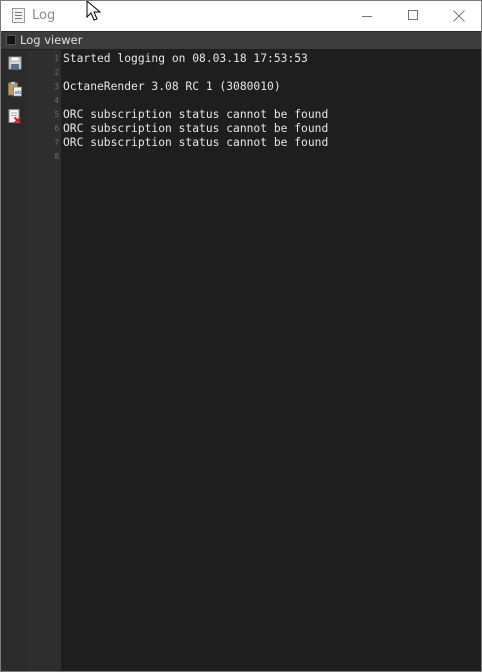 The image size is (482, 672). Describe the element at coordinates (56, 156) in the screenshot. I see `line-number: 8` at that location.